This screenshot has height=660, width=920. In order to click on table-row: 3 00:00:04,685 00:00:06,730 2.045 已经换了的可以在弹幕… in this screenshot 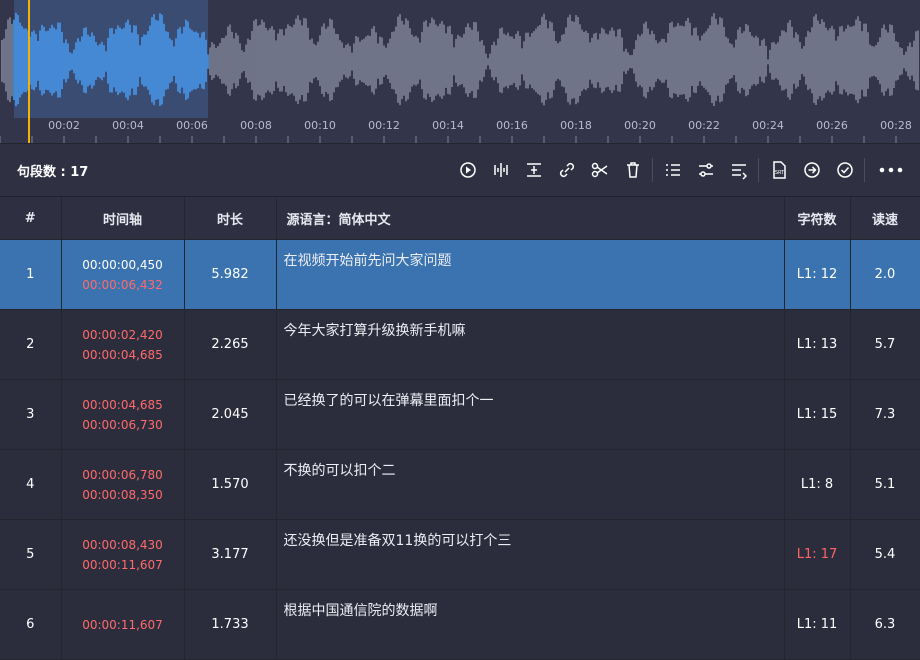, I will do `click(460, 414)`.